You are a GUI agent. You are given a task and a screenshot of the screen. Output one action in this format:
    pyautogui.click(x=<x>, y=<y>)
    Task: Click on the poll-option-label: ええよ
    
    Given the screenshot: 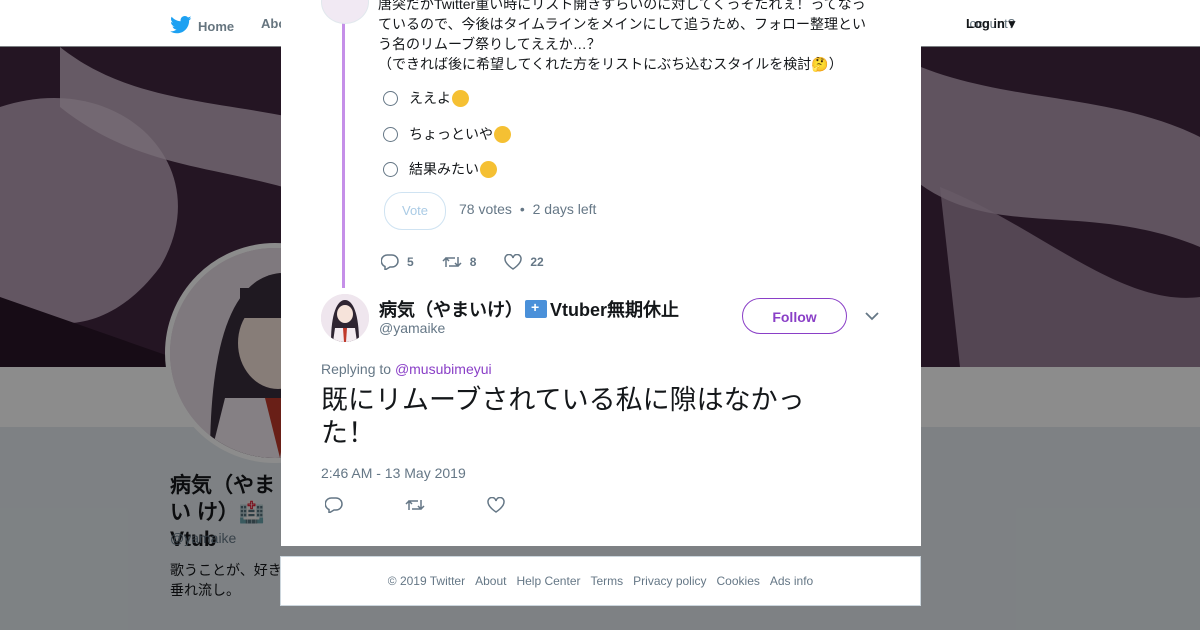 What is the action you would take?
    pyautogui.click(x=430, y=98)
    